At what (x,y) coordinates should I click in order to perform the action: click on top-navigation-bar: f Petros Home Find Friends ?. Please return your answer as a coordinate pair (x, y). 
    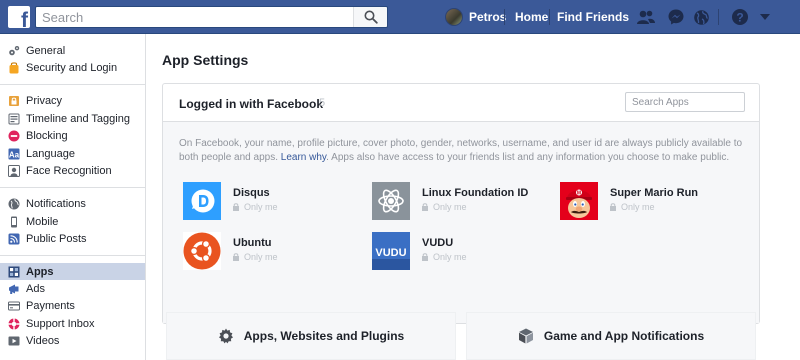
    Looking at the image, I should click on (400, 17).